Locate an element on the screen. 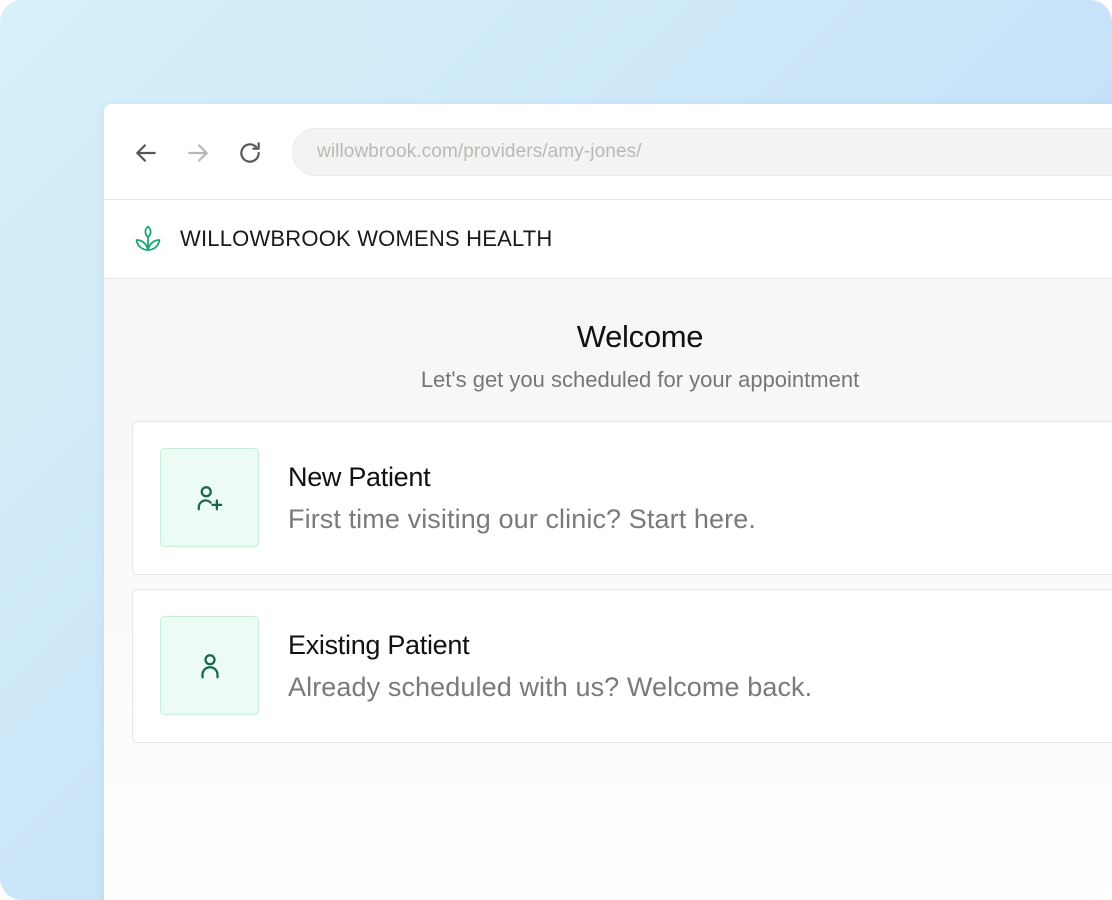  brand-logo is located at coordinates (148, 239).